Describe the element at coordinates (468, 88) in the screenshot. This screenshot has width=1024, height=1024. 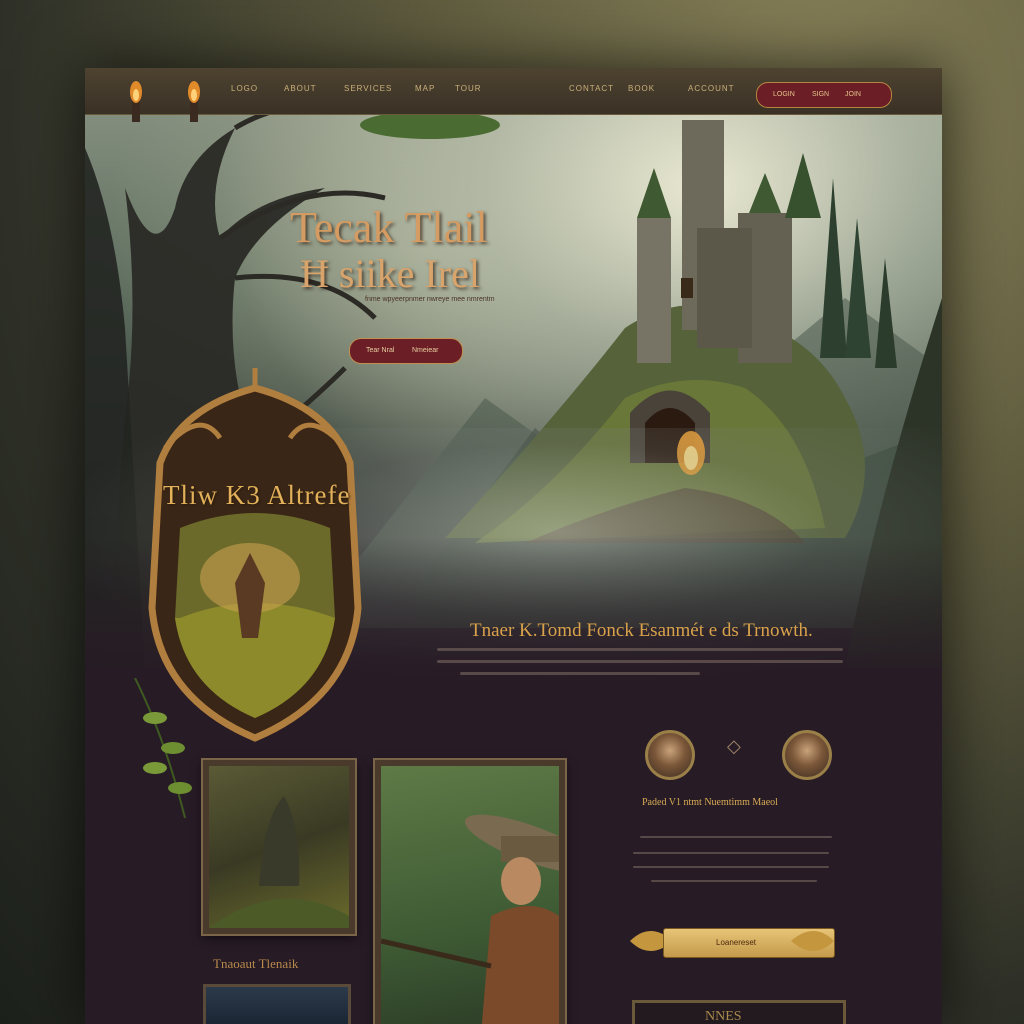
I see `nav-item-tour: TOUR` at that location.